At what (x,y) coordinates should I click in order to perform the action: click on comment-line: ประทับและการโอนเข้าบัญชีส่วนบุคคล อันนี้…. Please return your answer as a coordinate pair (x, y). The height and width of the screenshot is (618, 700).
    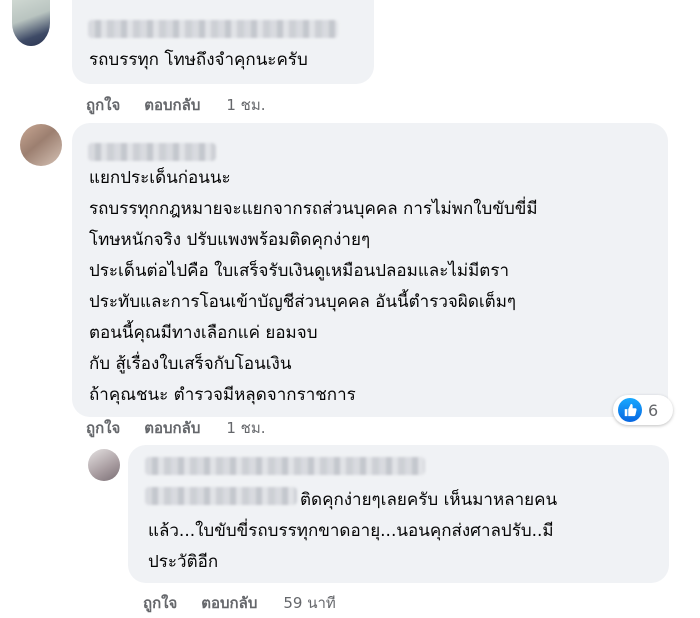
    Looking at the image, I should click on (303, 302).